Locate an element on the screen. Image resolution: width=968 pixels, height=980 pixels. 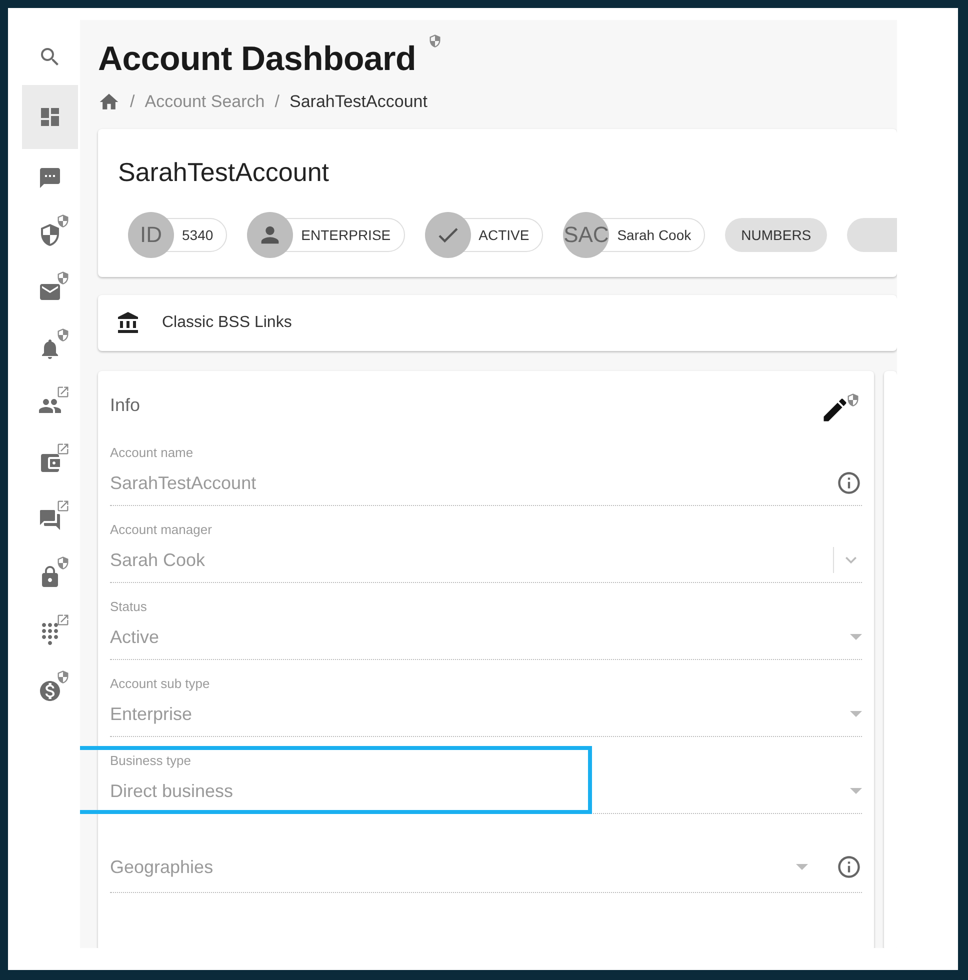
breadcrumb-link: SarahTestAccount is located at coordinates (358, 102).